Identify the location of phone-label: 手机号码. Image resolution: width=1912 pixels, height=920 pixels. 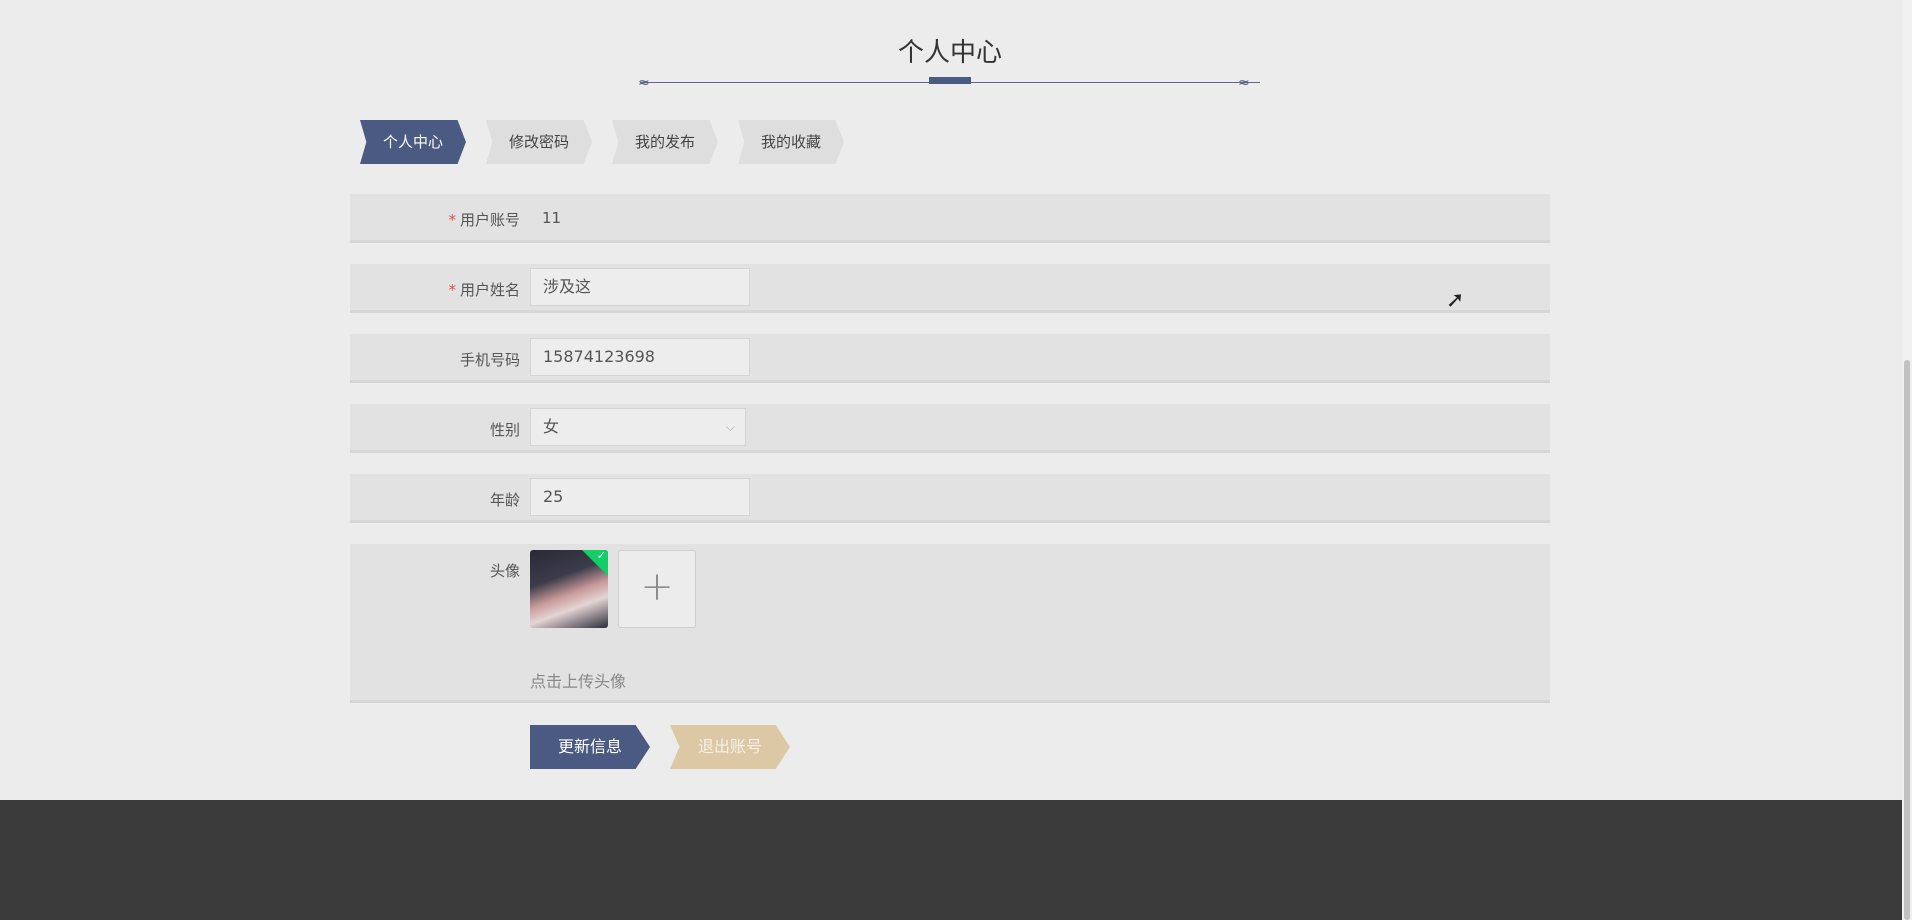
(489, 360).